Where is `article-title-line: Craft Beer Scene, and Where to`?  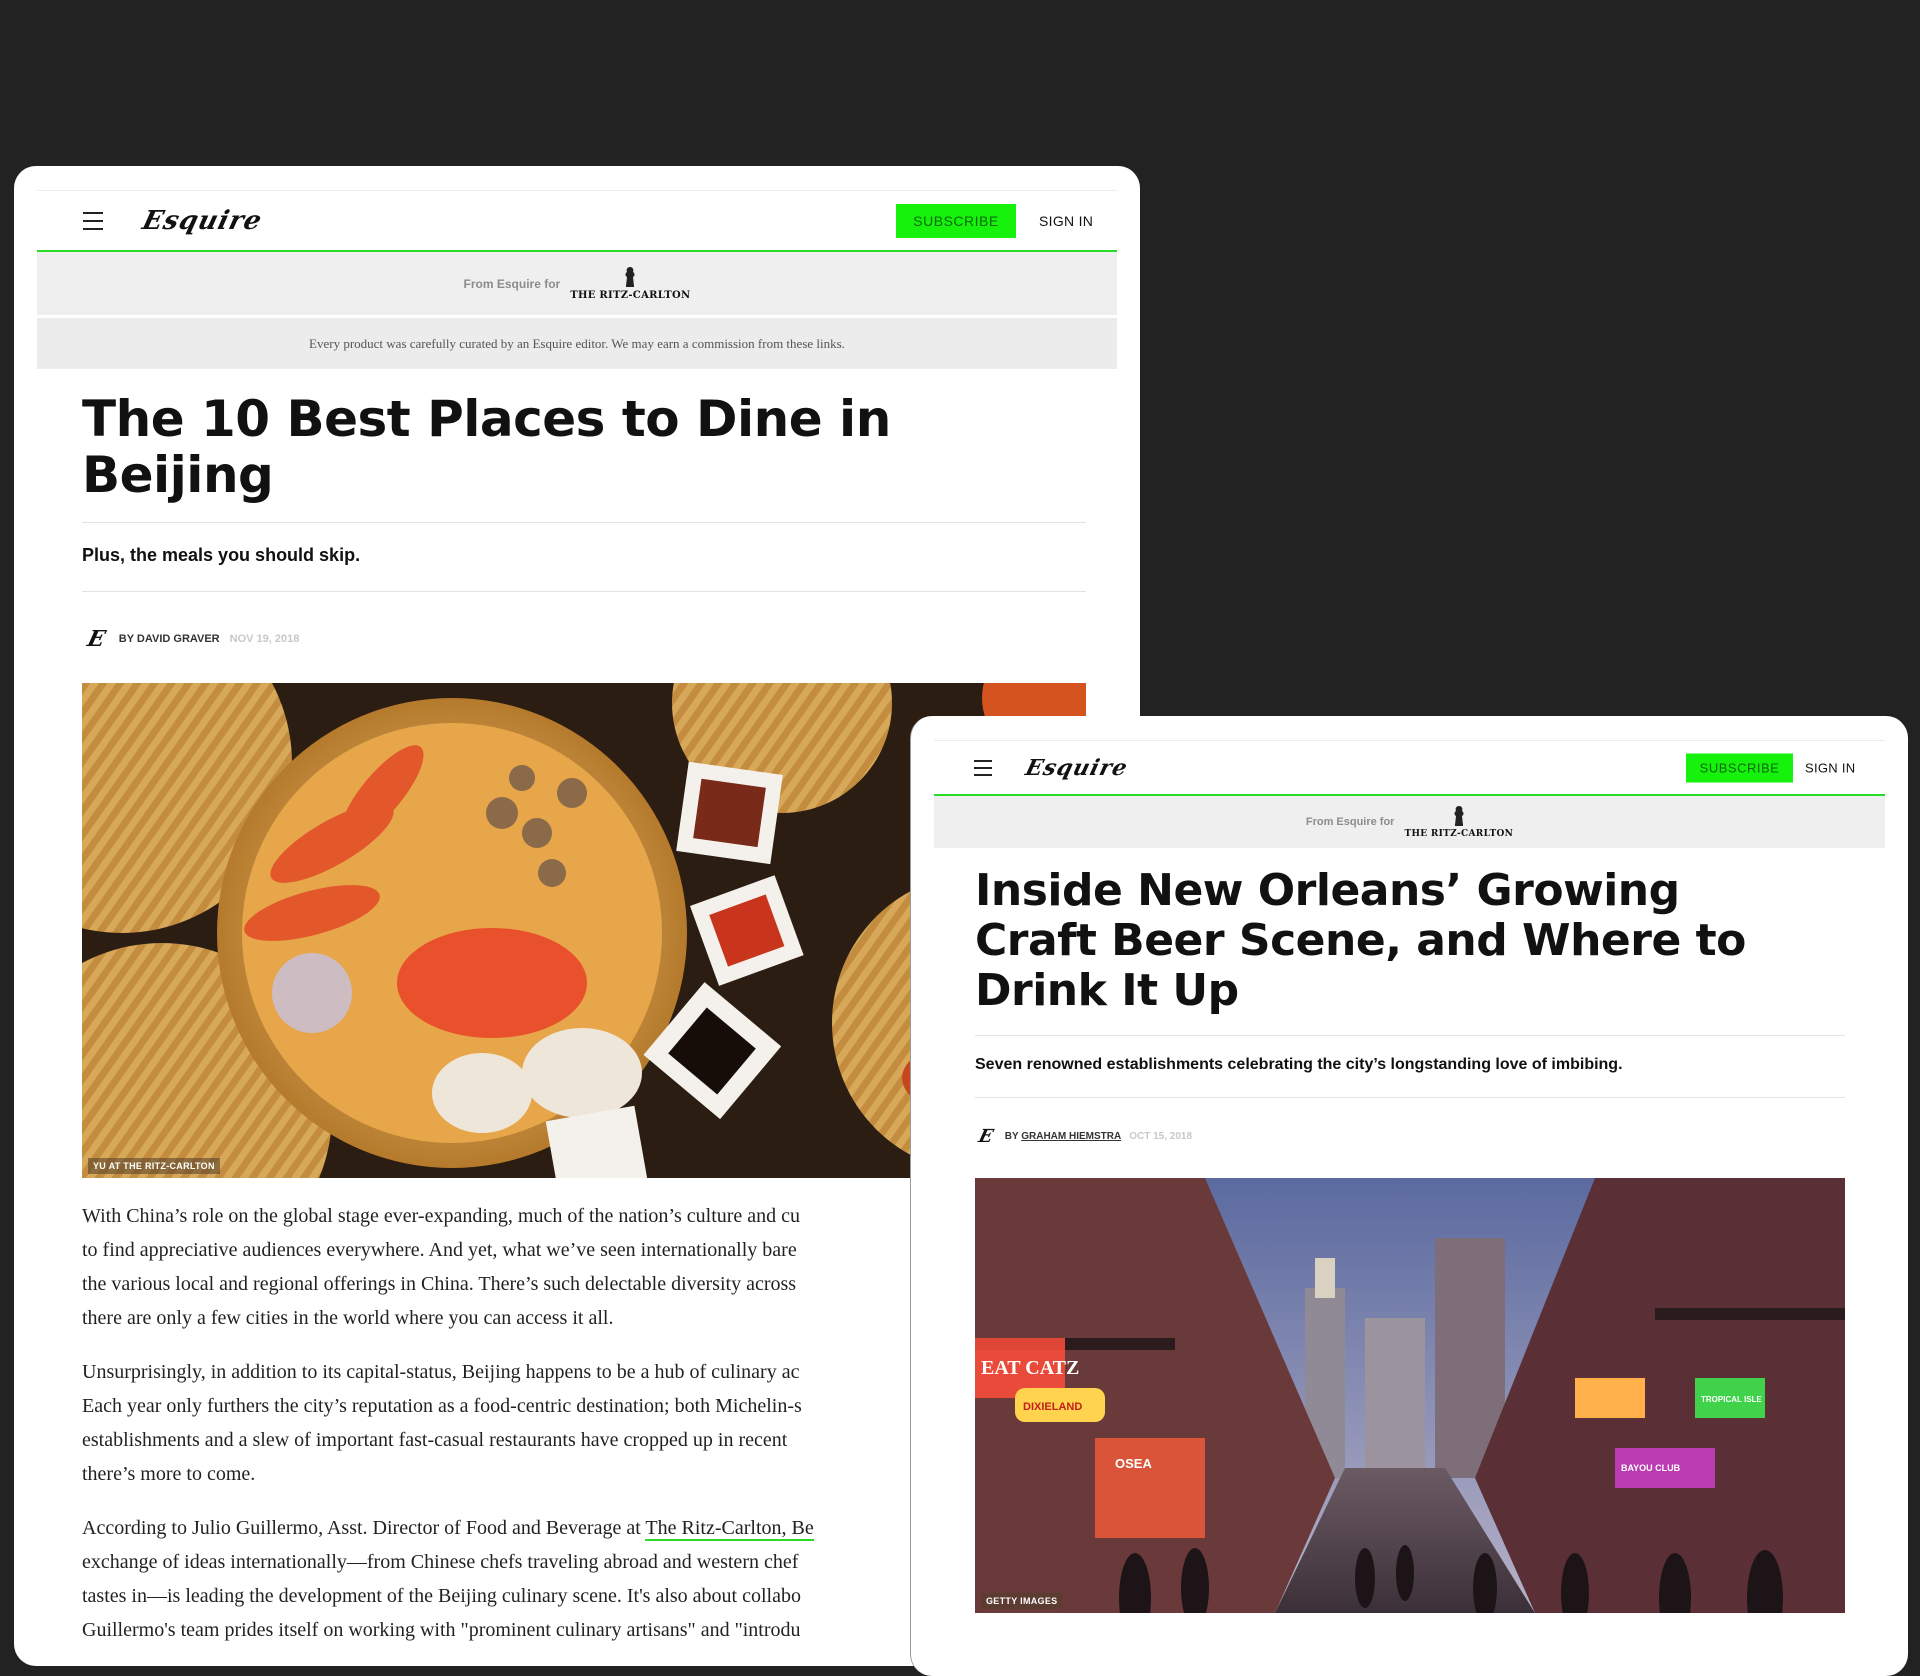
article-title-line: Craft Beer Scene, and Where to is located at coordinates (1360, 940).